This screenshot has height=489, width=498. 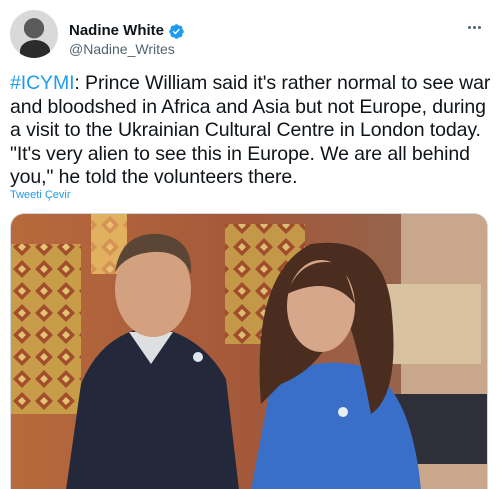 What do you see at coordinates (40, 195) in the screenshot?
I see `translate-tweet-link: Tweeti Çevir` at bounding box center [40, 195].